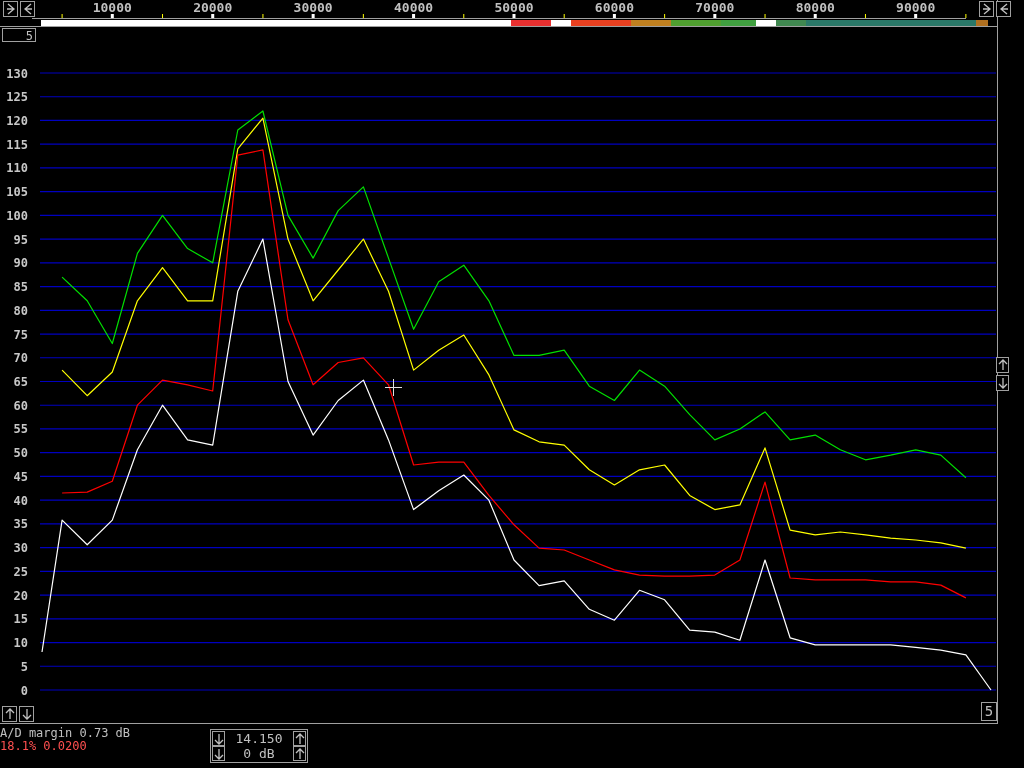 The height and width of the screenshot is (768, 1024). Describe the element at coordinates (20, 358) in the screenshot. I see `axis-label: 70` at that location.